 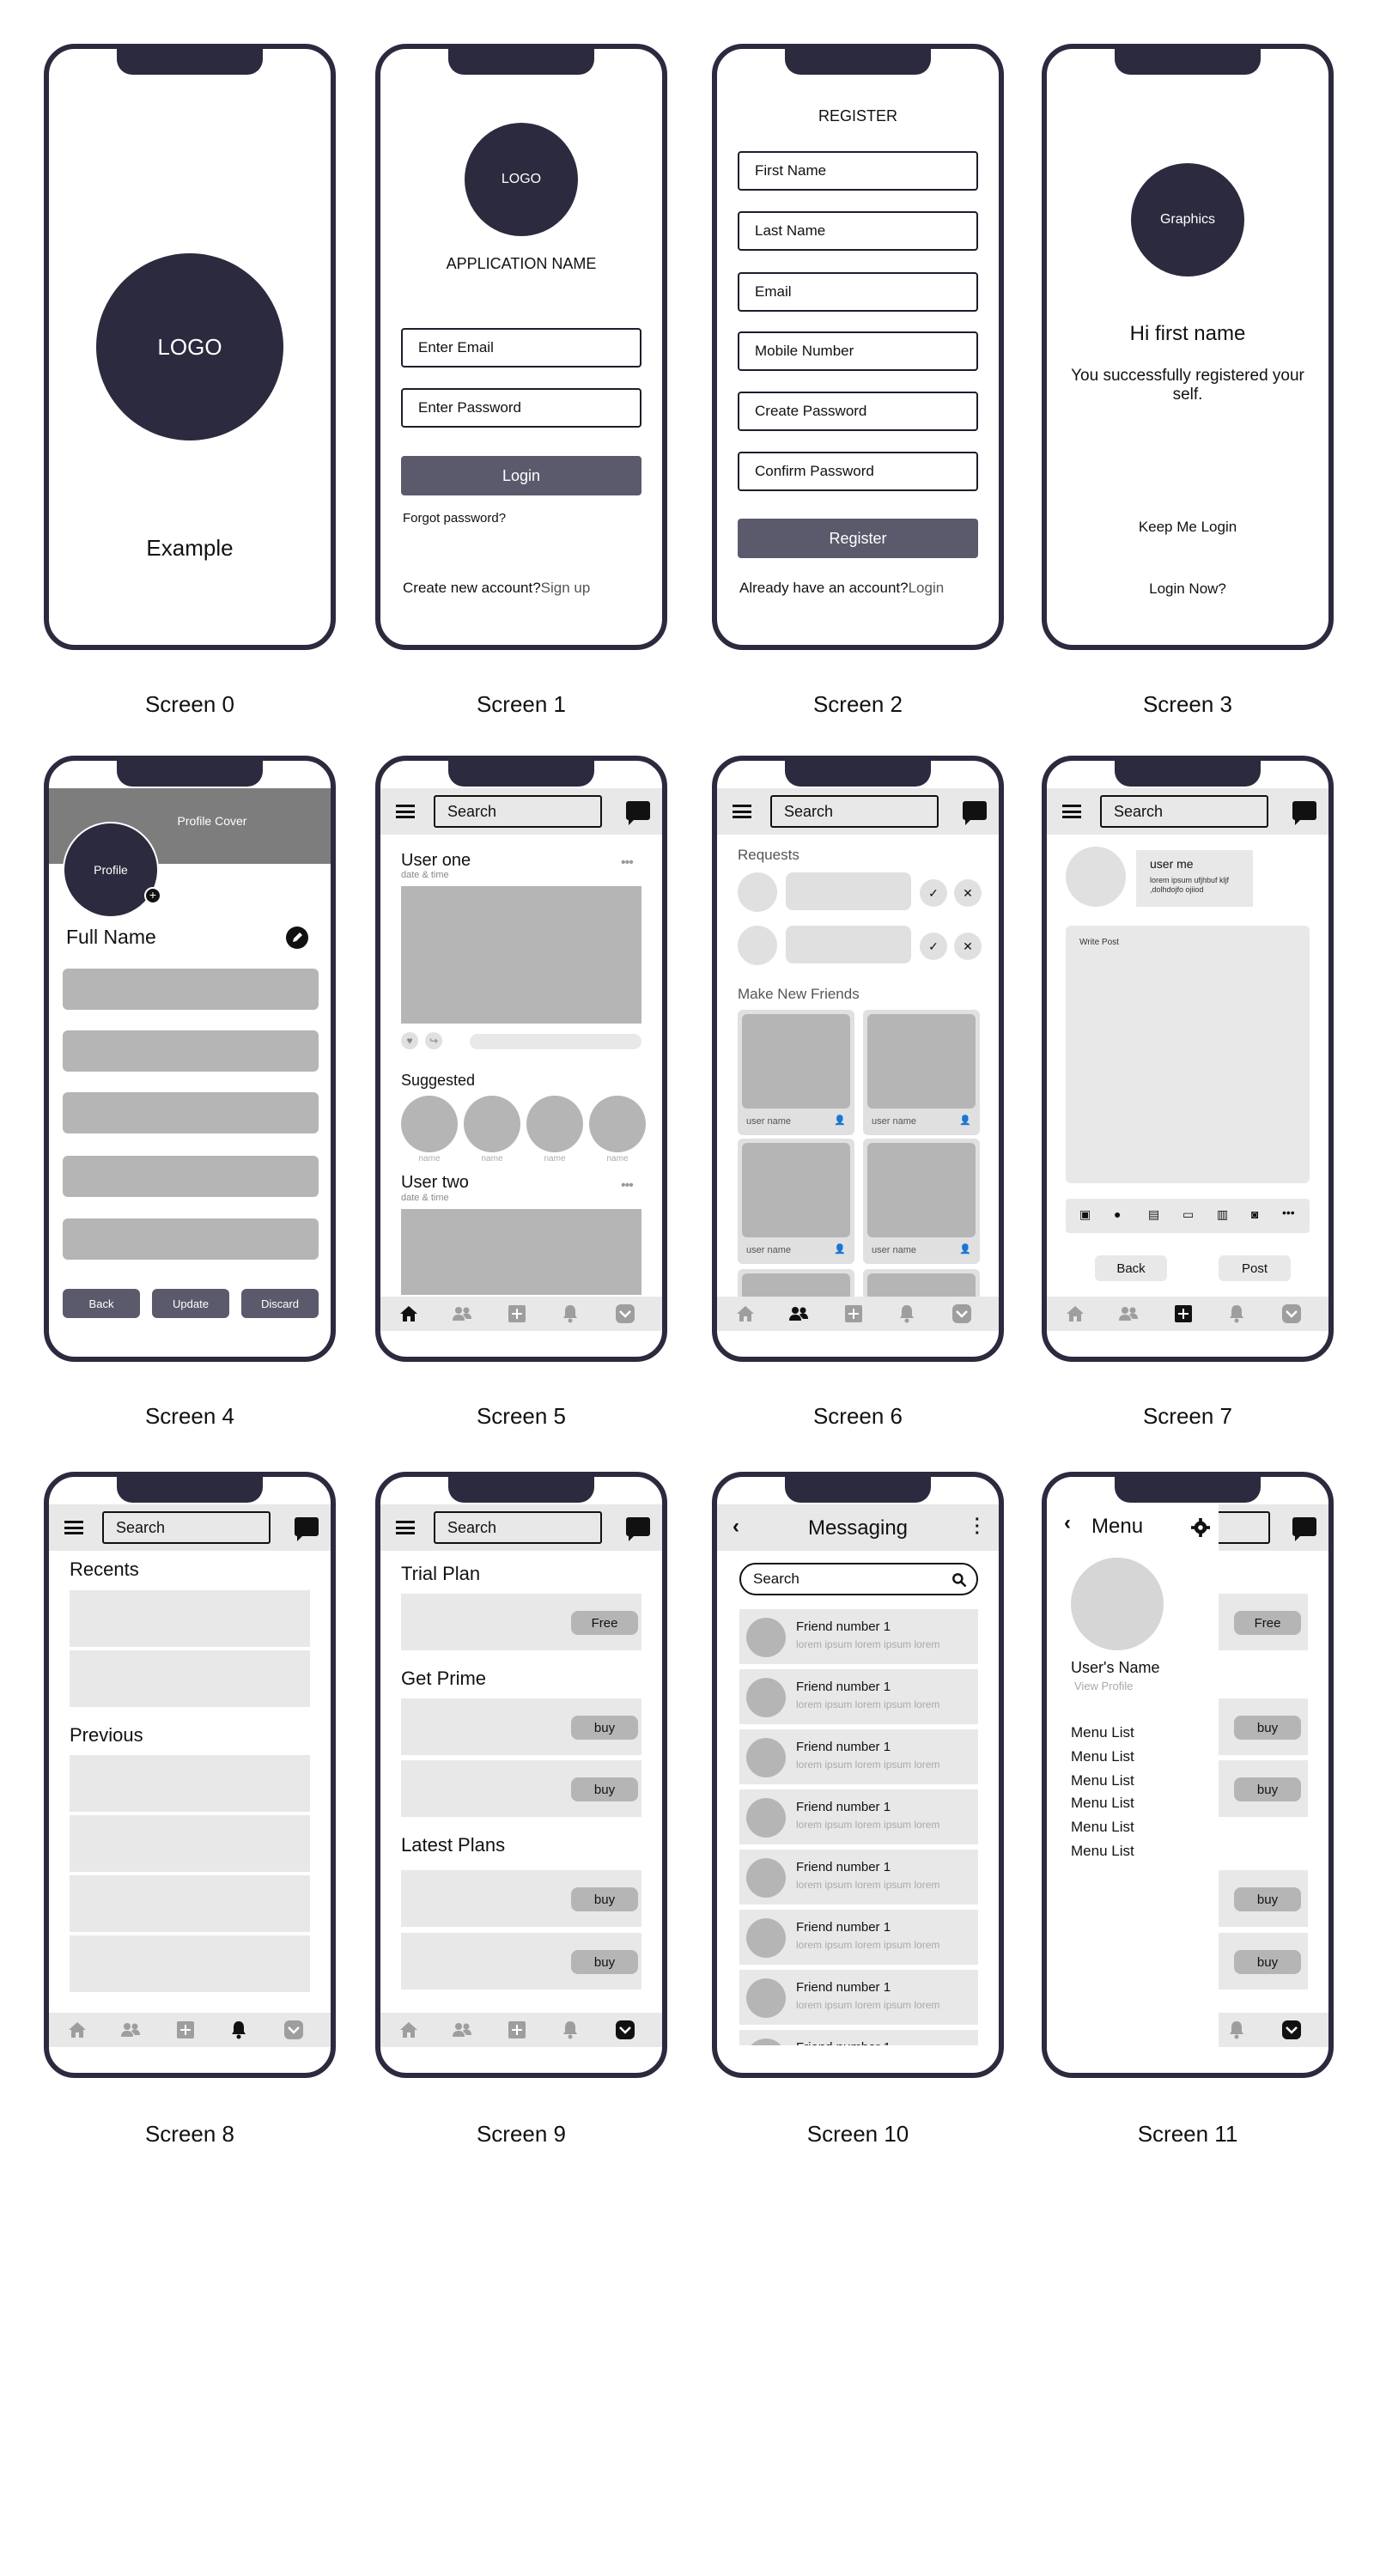 What do you see at coordinates (566, 588) in the screenshot?
I see `signup-link: Sign up` at bounding box center [566, 588].